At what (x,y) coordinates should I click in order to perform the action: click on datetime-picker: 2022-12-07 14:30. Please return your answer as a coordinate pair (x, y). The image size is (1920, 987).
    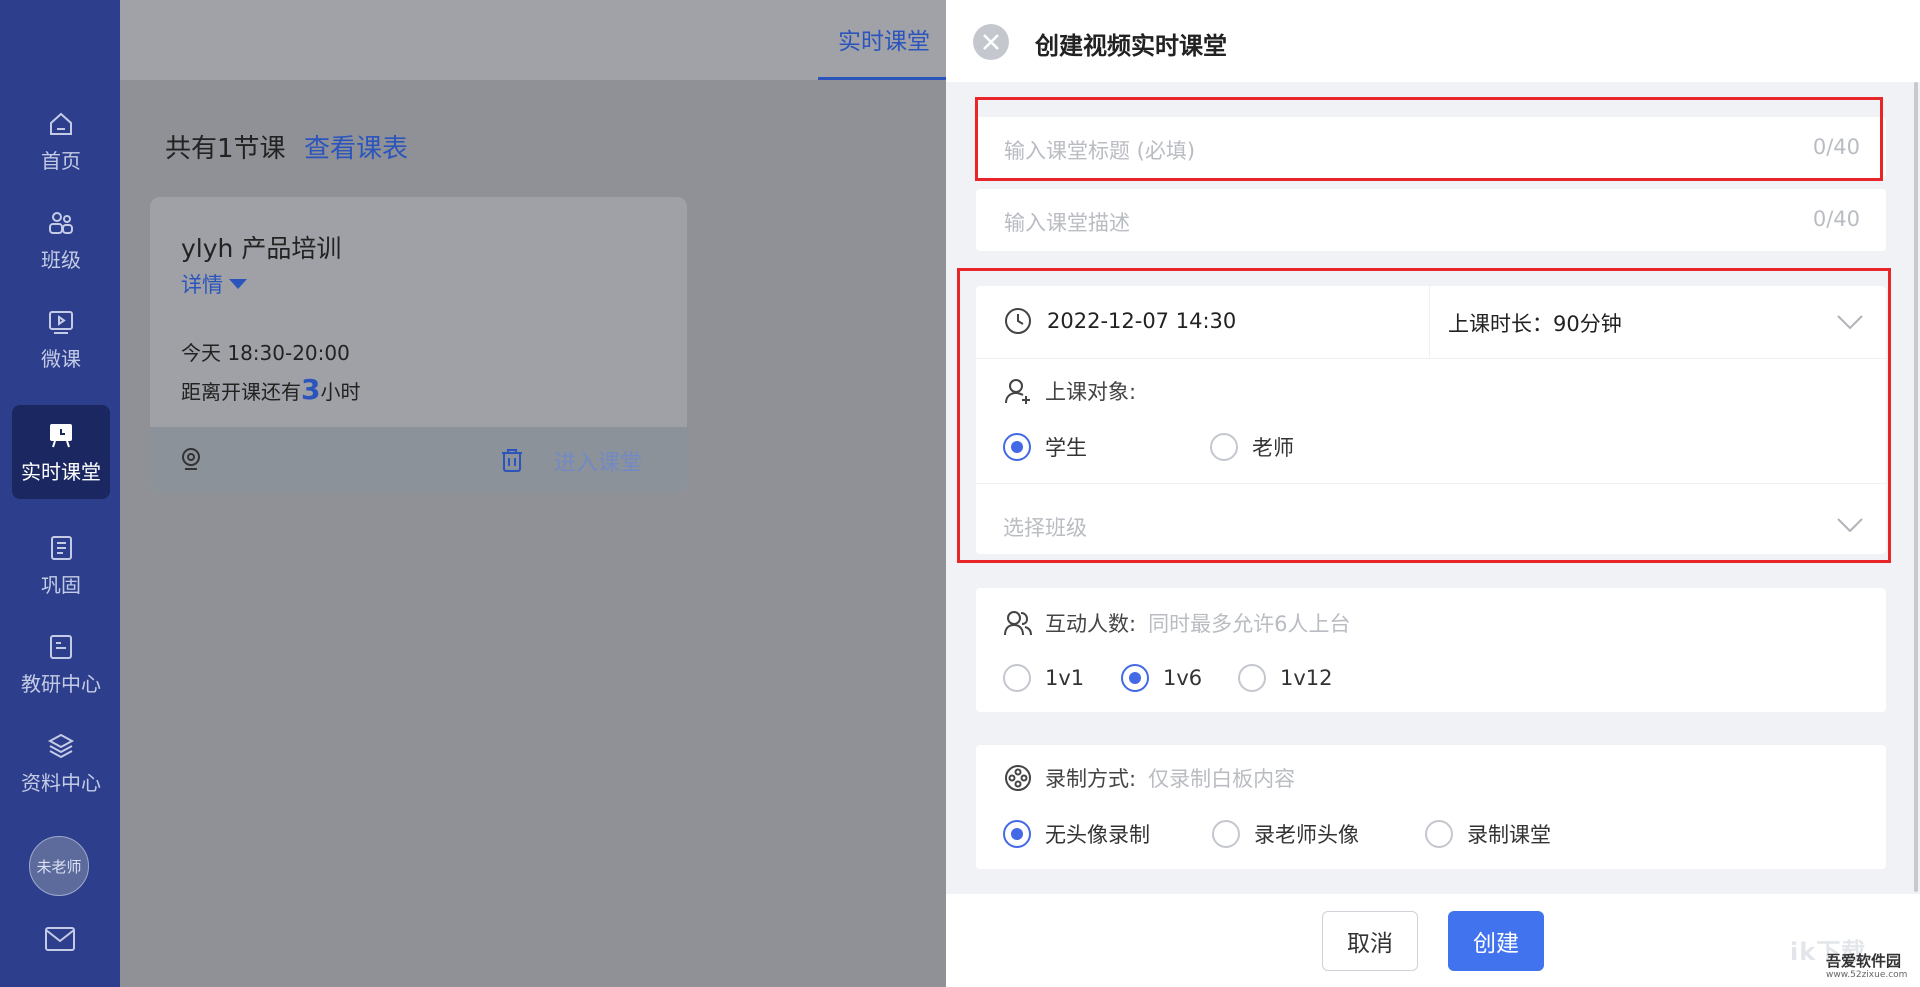
    Looking at the image, I should click on (1119, 321).